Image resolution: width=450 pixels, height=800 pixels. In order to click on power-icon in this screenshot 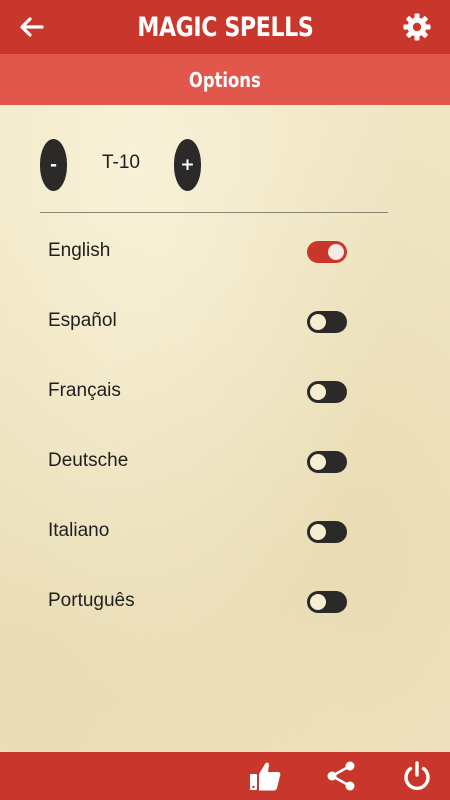, I will do `click(417, 776)`.